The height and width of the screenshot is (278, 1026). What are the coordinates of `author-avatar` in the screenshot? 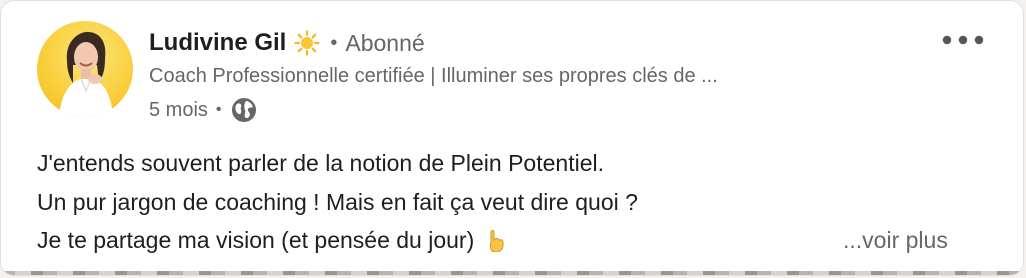 It's located at (85, 69).